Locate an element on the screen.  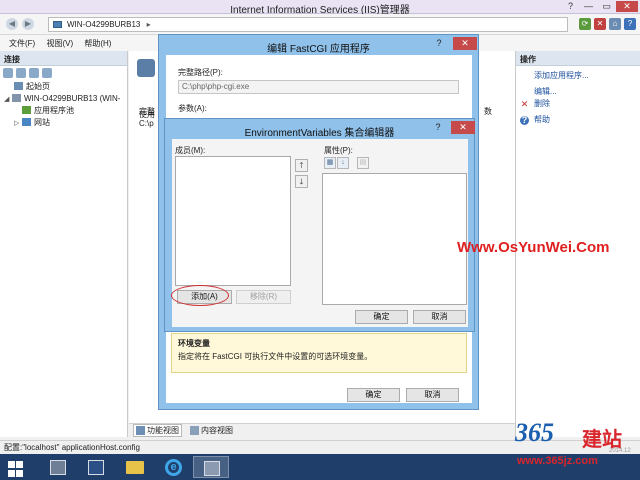
stop-icon: ✕ is located at coordinates (600, 24).